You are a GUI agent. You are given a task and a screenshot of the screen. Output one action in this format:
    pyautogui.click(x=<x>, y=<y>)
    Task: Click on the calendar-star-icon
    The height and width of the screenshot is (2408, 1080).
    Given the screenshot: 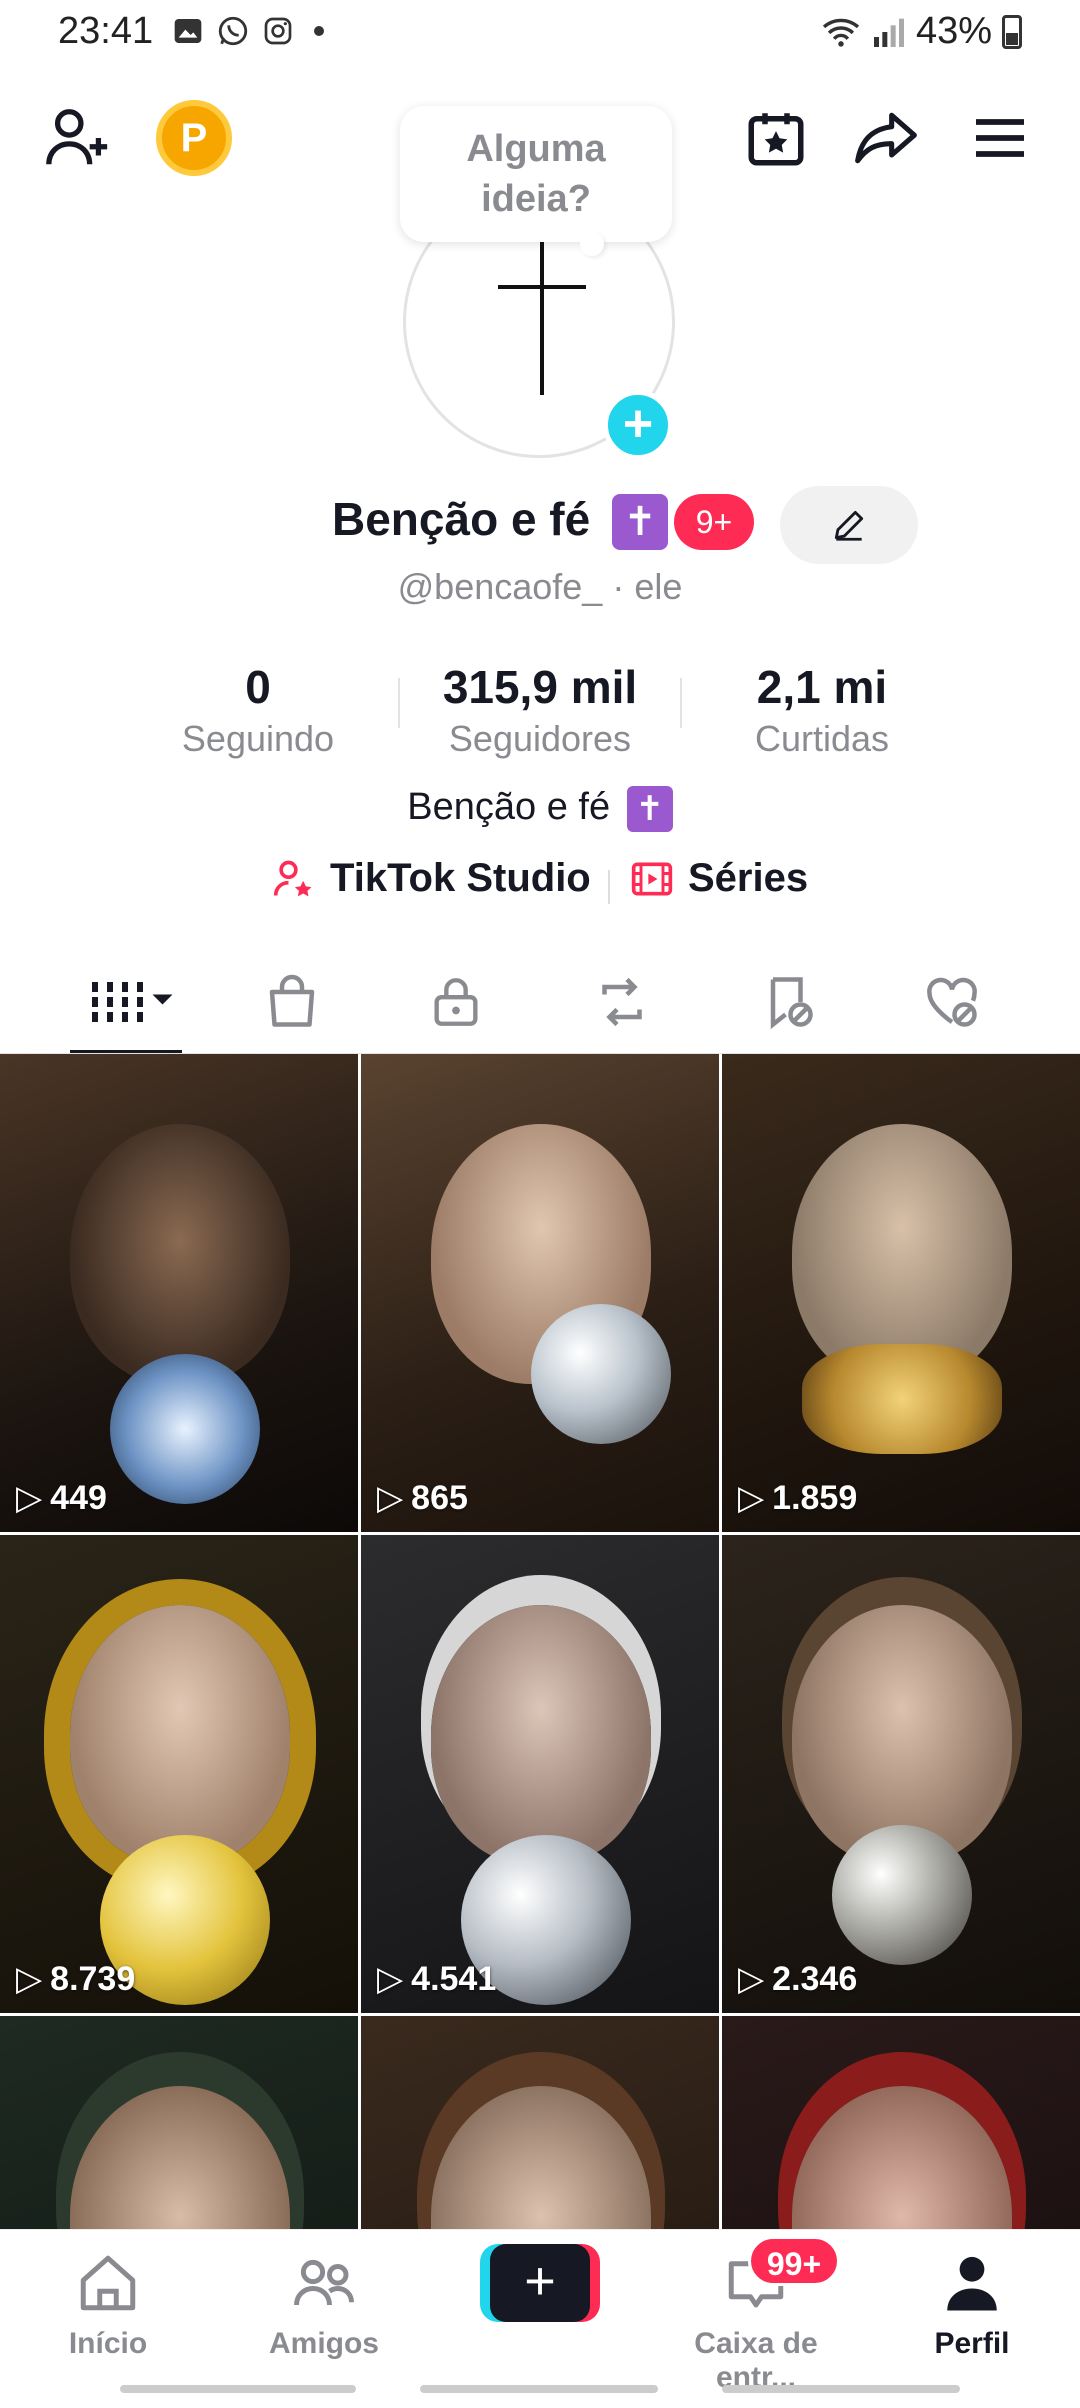 What is the action you would take?
    pyautogui.click(x=776, y=139)
    